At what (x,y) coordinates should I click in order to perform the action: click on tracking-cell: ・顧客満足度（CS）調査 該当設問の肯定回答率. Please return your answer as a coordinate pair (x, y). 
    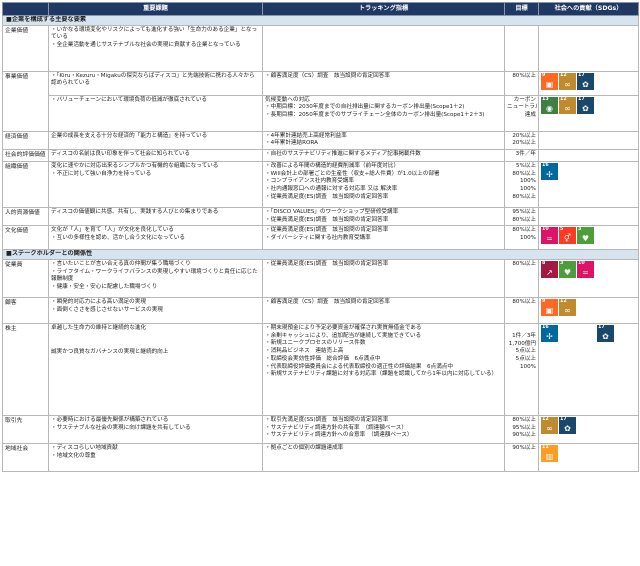
    Looking at the image, I should click on (383, 310).